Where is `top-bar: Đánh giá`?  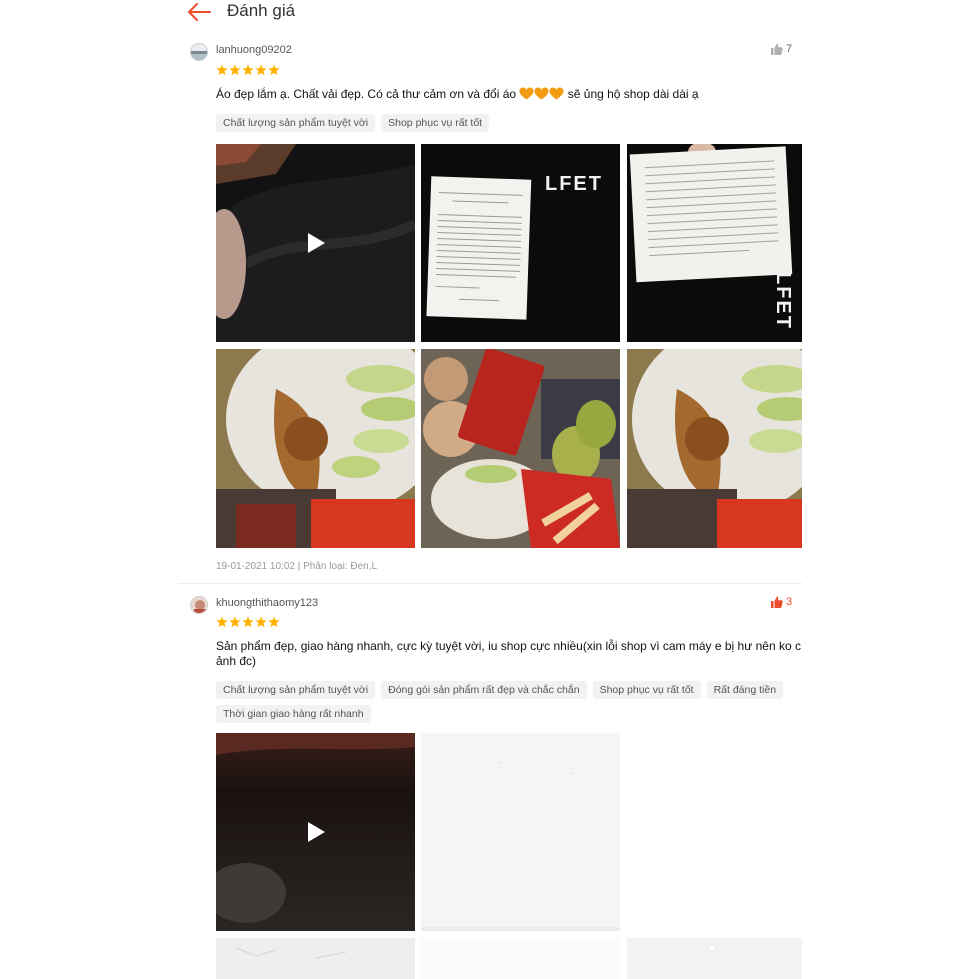 top-bar: Đánh giá is located at coordinates (489, 14).